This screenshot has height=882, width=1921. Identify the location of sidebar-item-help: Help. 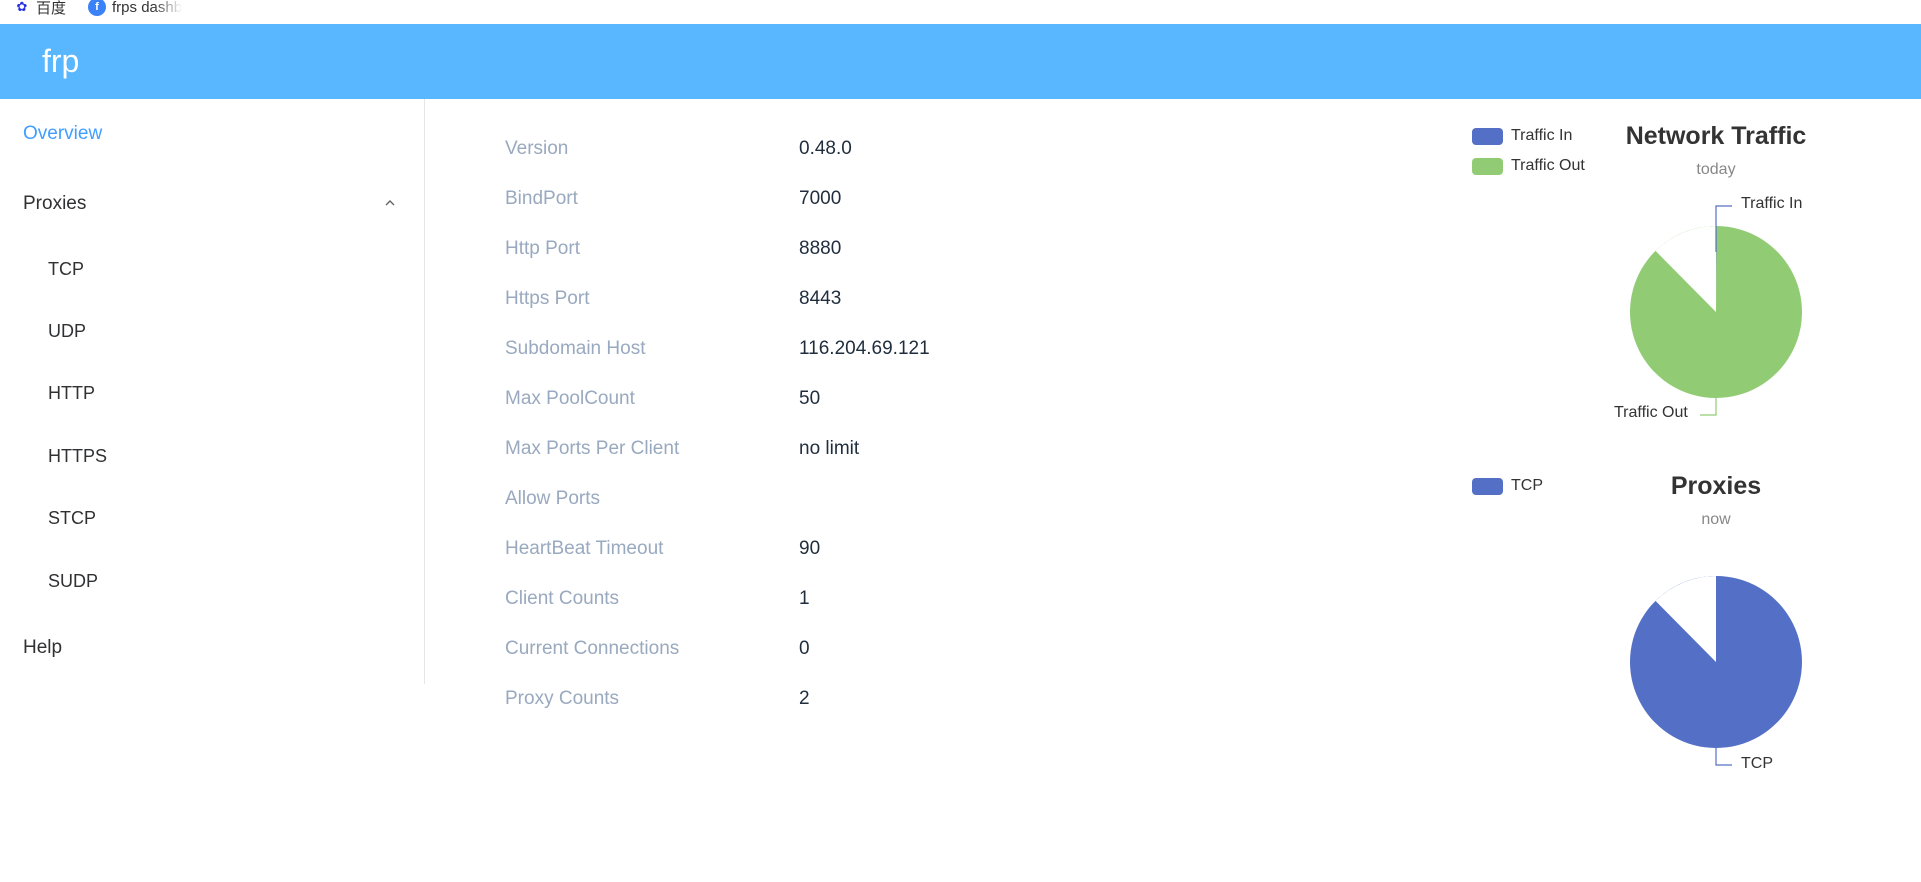
(42, 648).